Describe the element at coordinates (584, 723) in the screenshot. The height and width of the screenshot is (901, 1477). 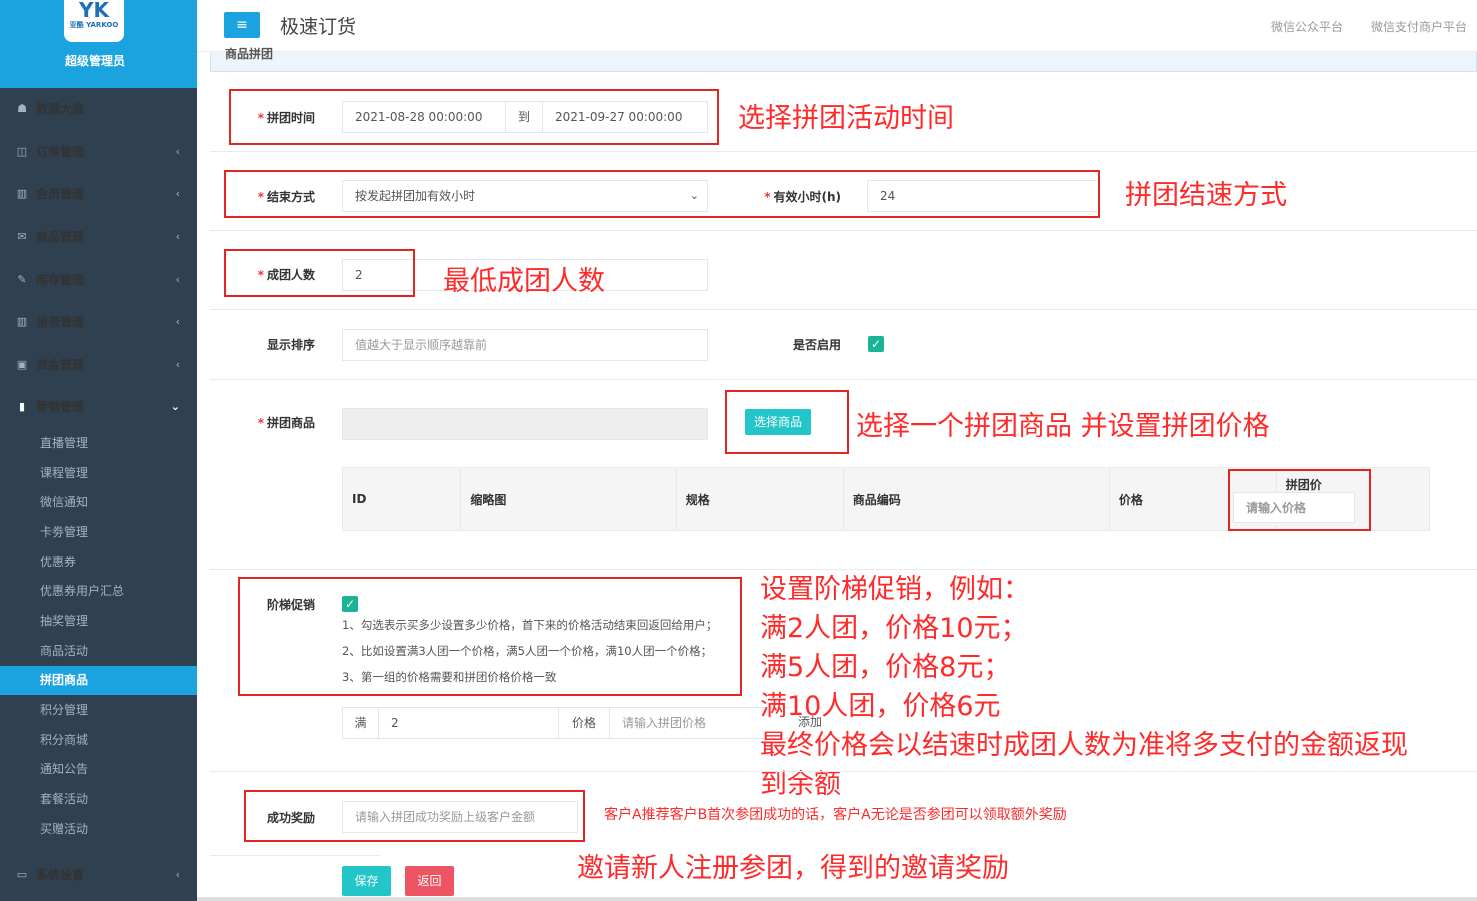
I see `tier-price-addon: 价格` at that location.